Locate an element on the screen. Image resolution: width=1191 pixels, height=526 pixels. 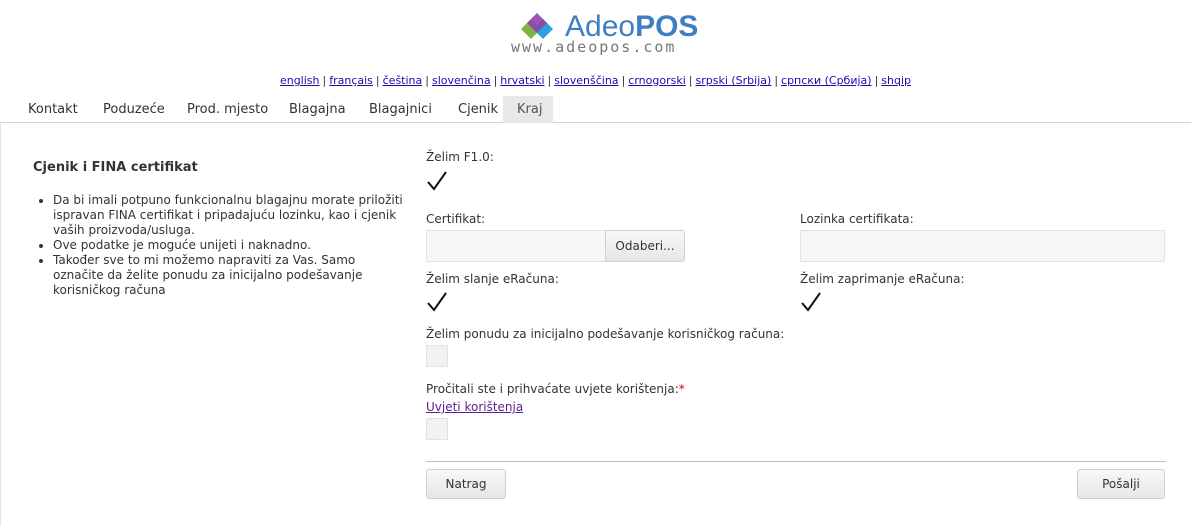
lang-link-shqip: shqip is located at coordinates (896, 80).